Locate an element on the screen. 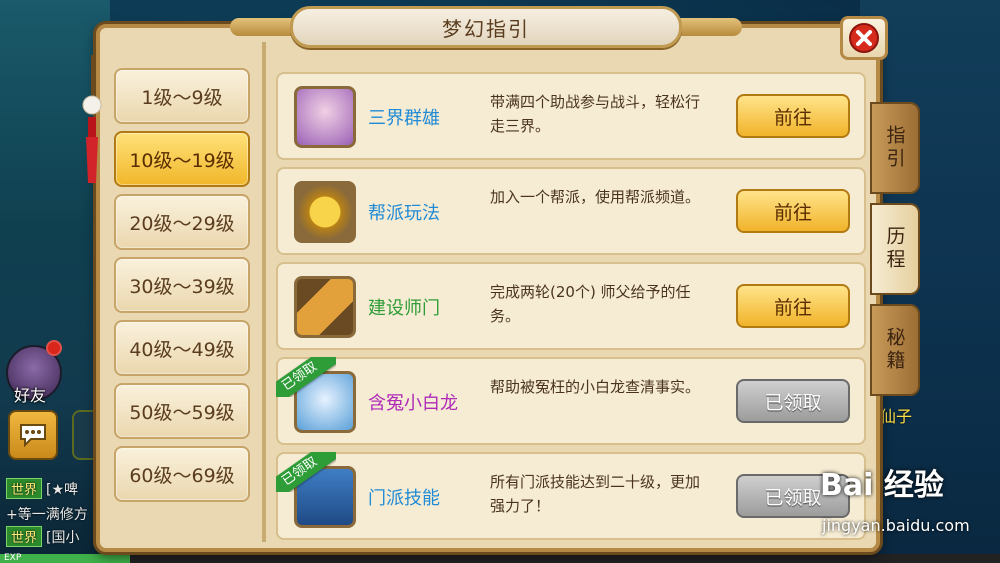  level-tab: 50级～59级 is located at coordinates (182, 411).